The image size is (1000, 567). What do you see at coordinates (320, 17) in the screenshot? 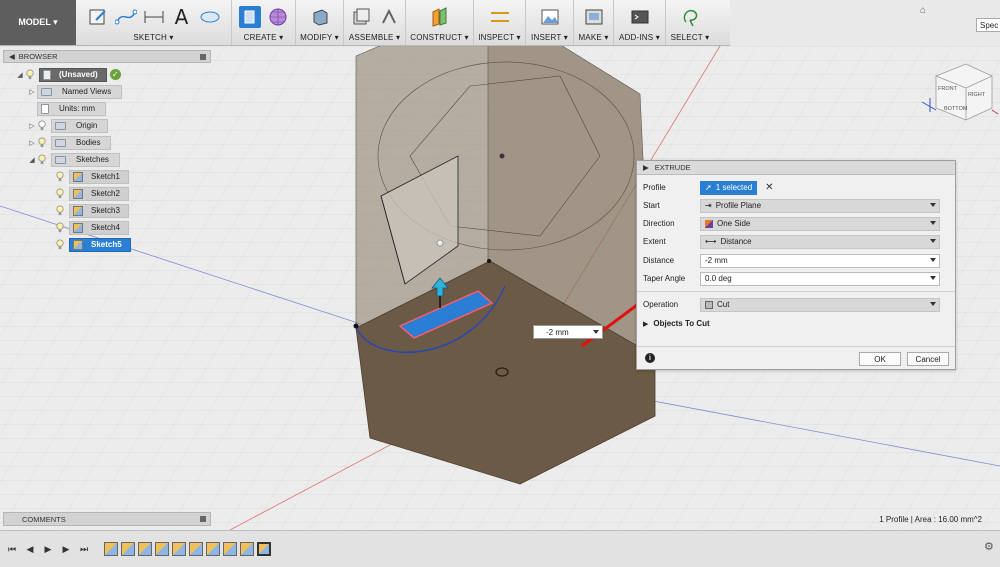
I see `press-pull-icon` at bounding box center [320, 17].